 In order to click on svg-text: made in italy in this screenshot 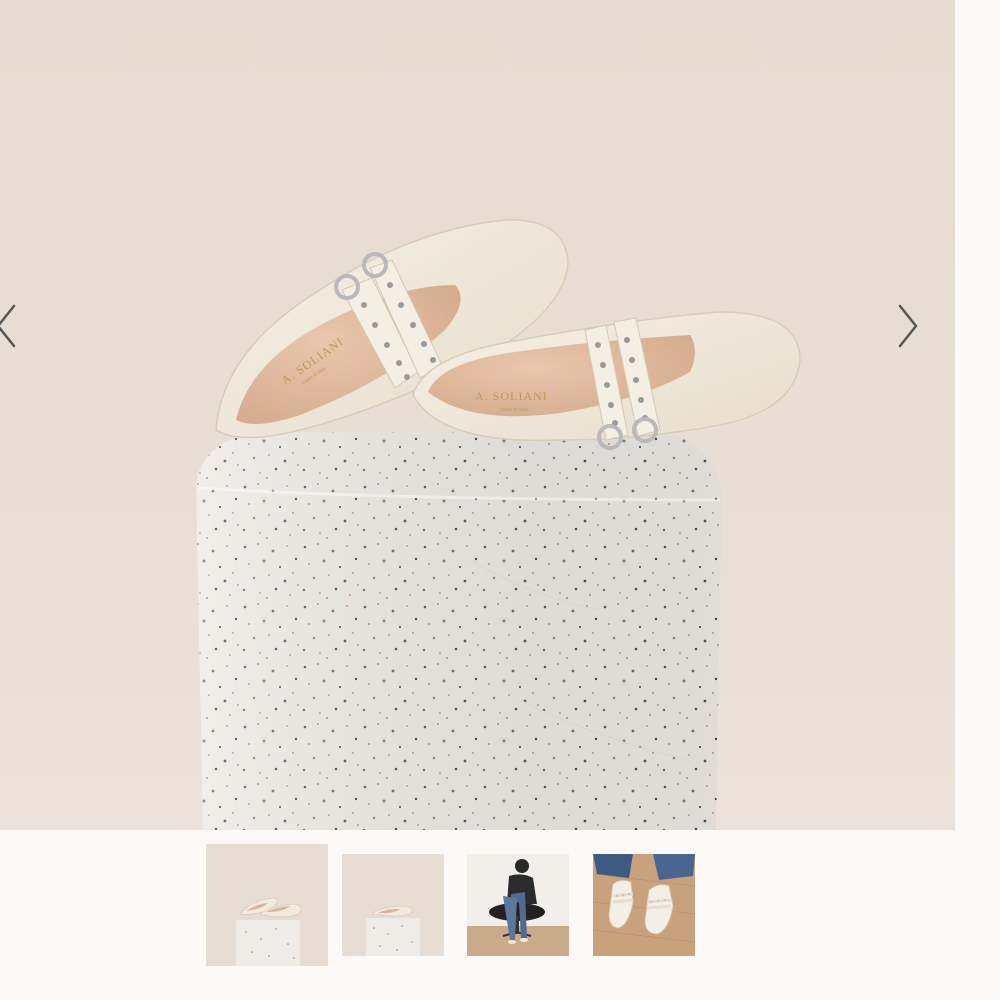, I will do `click(514, 410)`.